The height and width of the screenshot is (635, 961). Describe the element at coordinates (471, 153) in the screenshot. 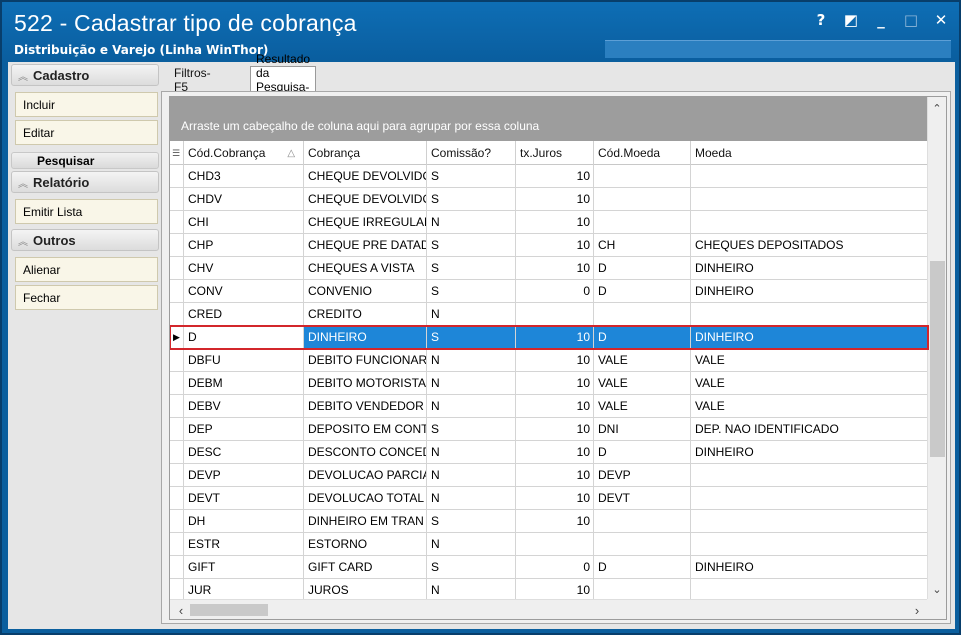

I see `column-header-comissao: Comissão?` at that location.